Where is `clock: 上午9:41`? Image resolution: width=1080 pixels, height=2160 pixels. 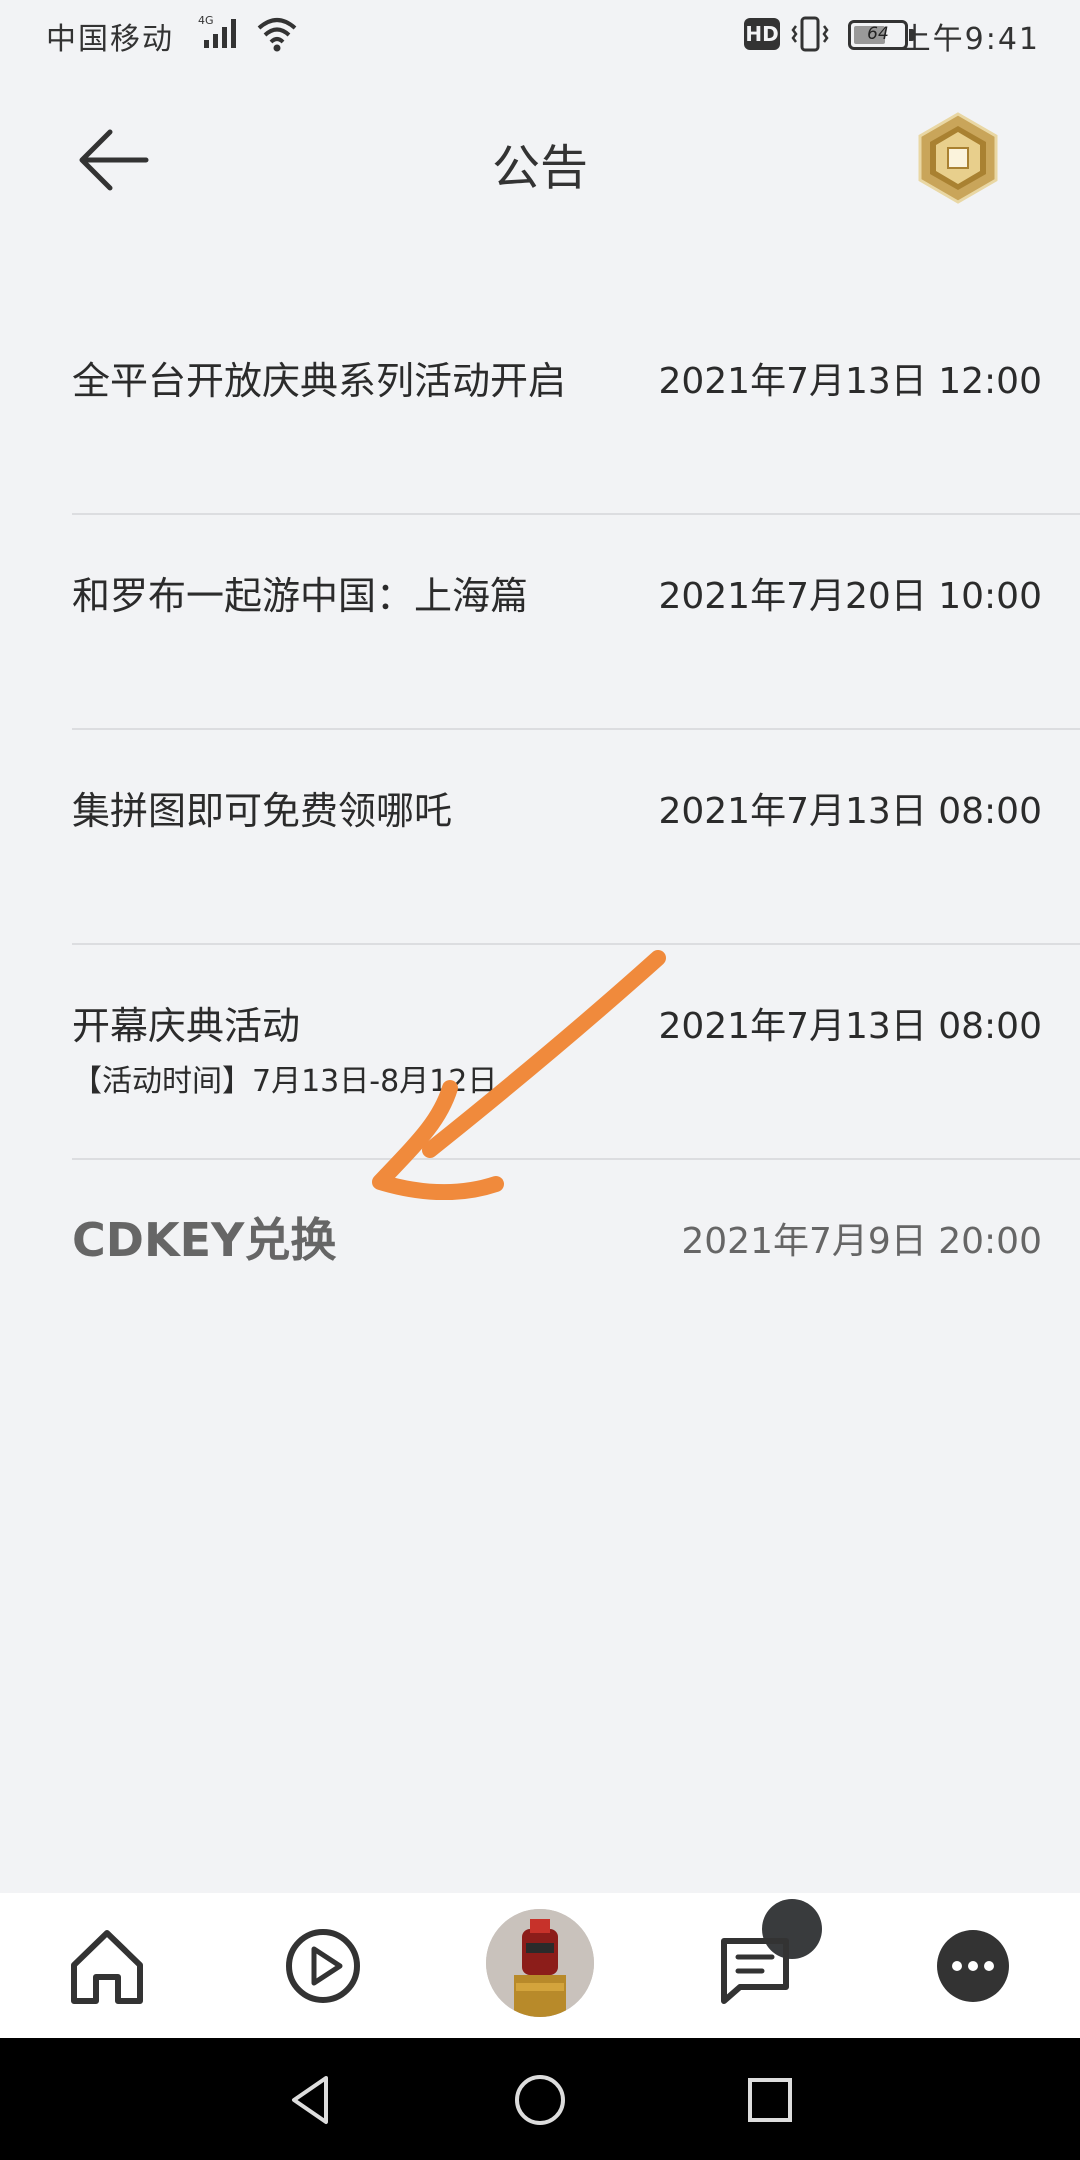
clock: 上午9:41 is located at coordinates (970, 39).